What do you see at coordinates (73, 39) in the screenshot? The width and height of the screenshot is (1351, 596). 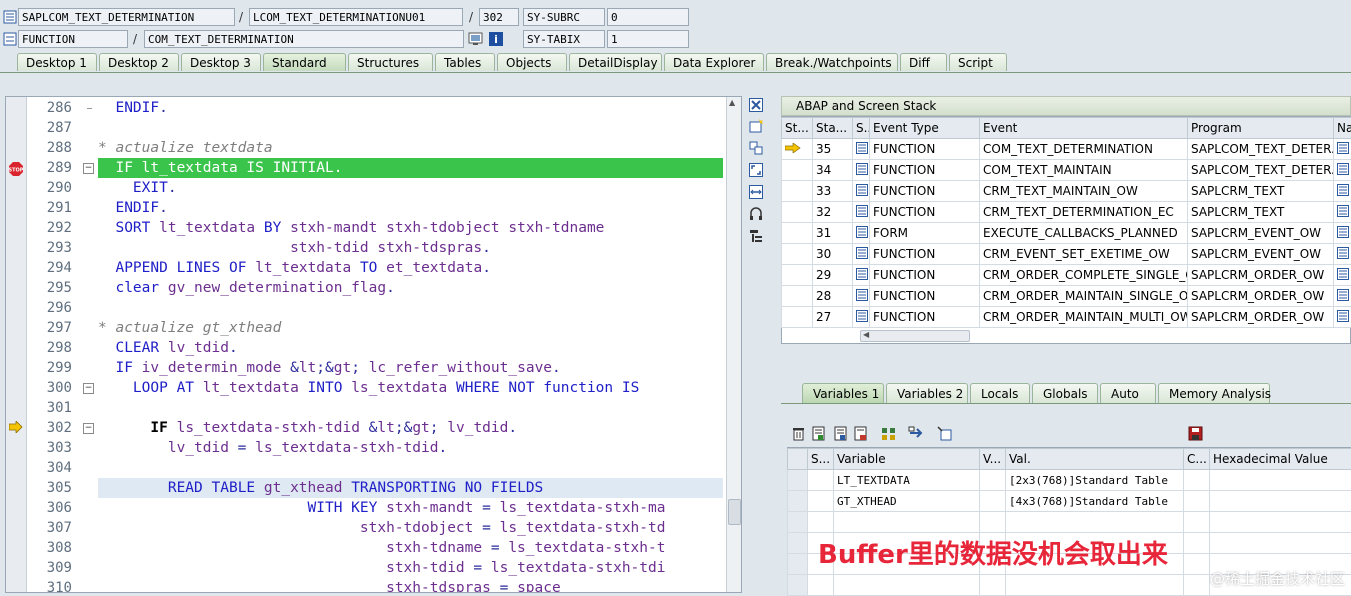 I see `type-field: FUNCTION` at bounding box center [73, 39].